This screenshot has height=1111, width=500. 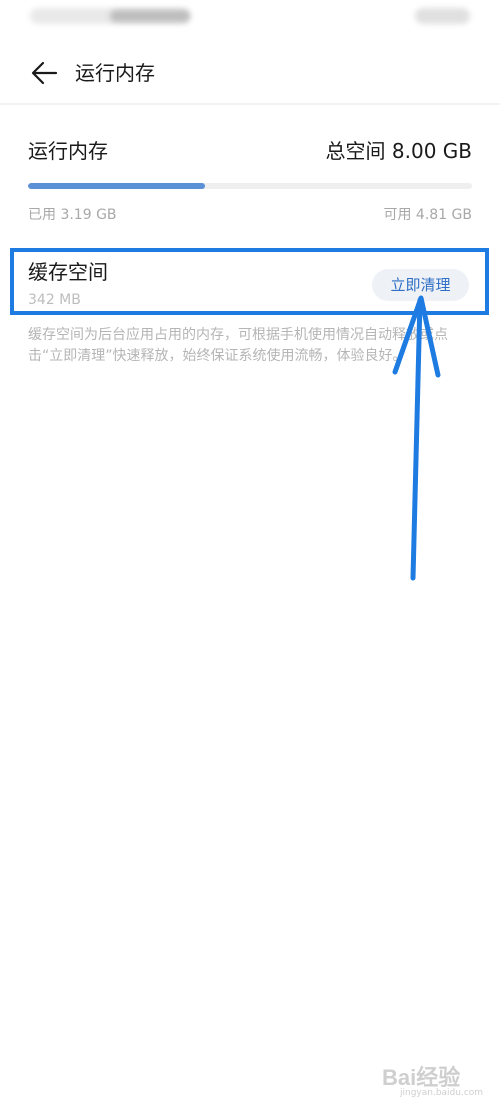 What do you see at coordinates (250, 73) in the screenshot?
I see `header: 运行内存` at bounding box center [250, 73].